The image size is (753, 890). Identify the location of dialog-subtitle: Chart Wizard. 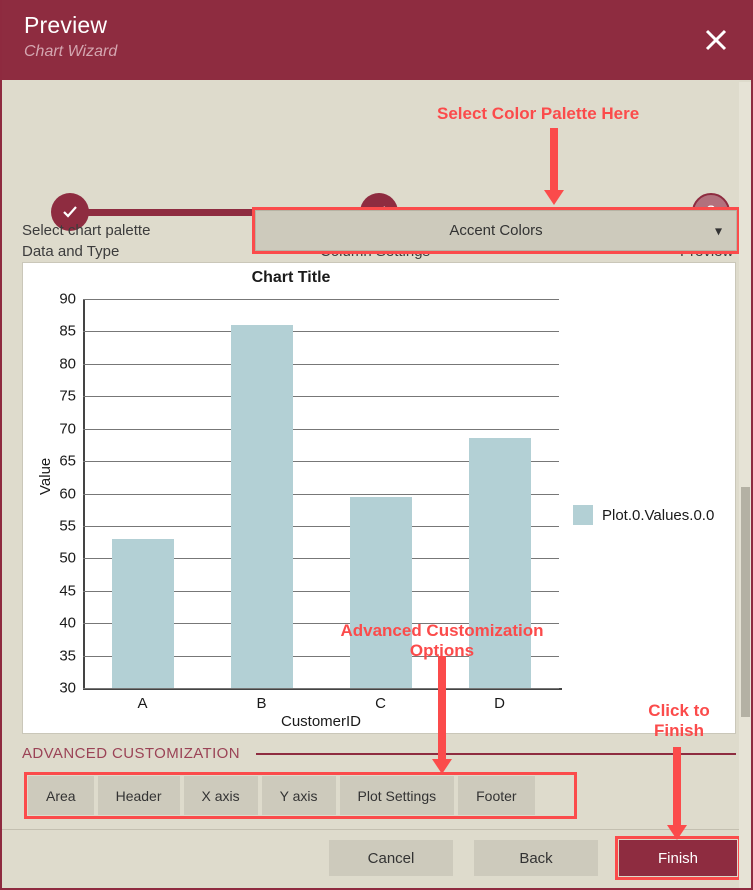
(71, 51).